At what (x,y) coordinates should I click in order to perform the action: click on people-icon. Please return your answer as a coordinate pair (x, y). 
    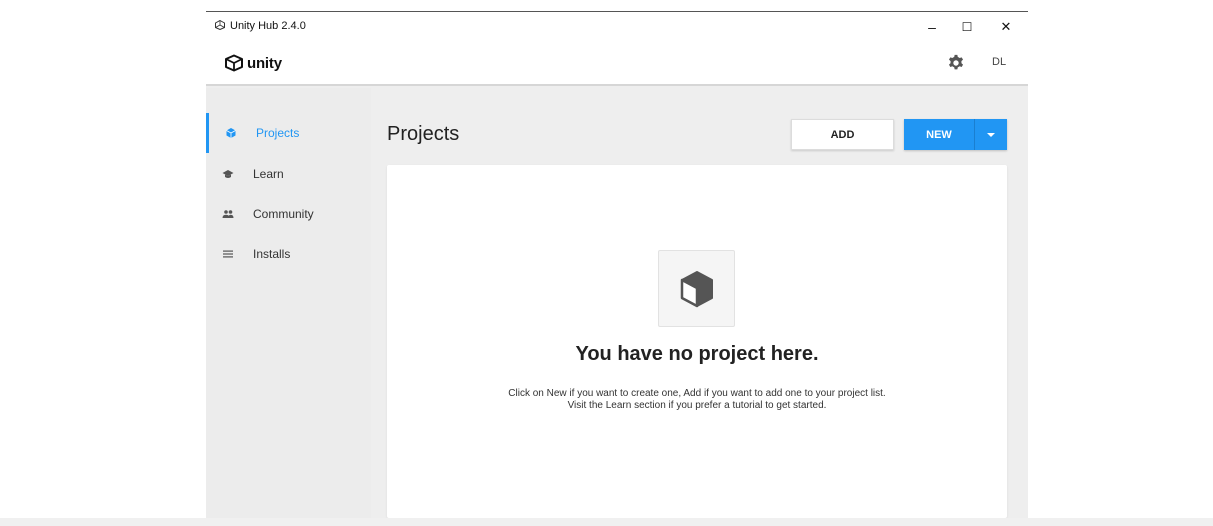
    Looking at the image, I should click on (228, 214).